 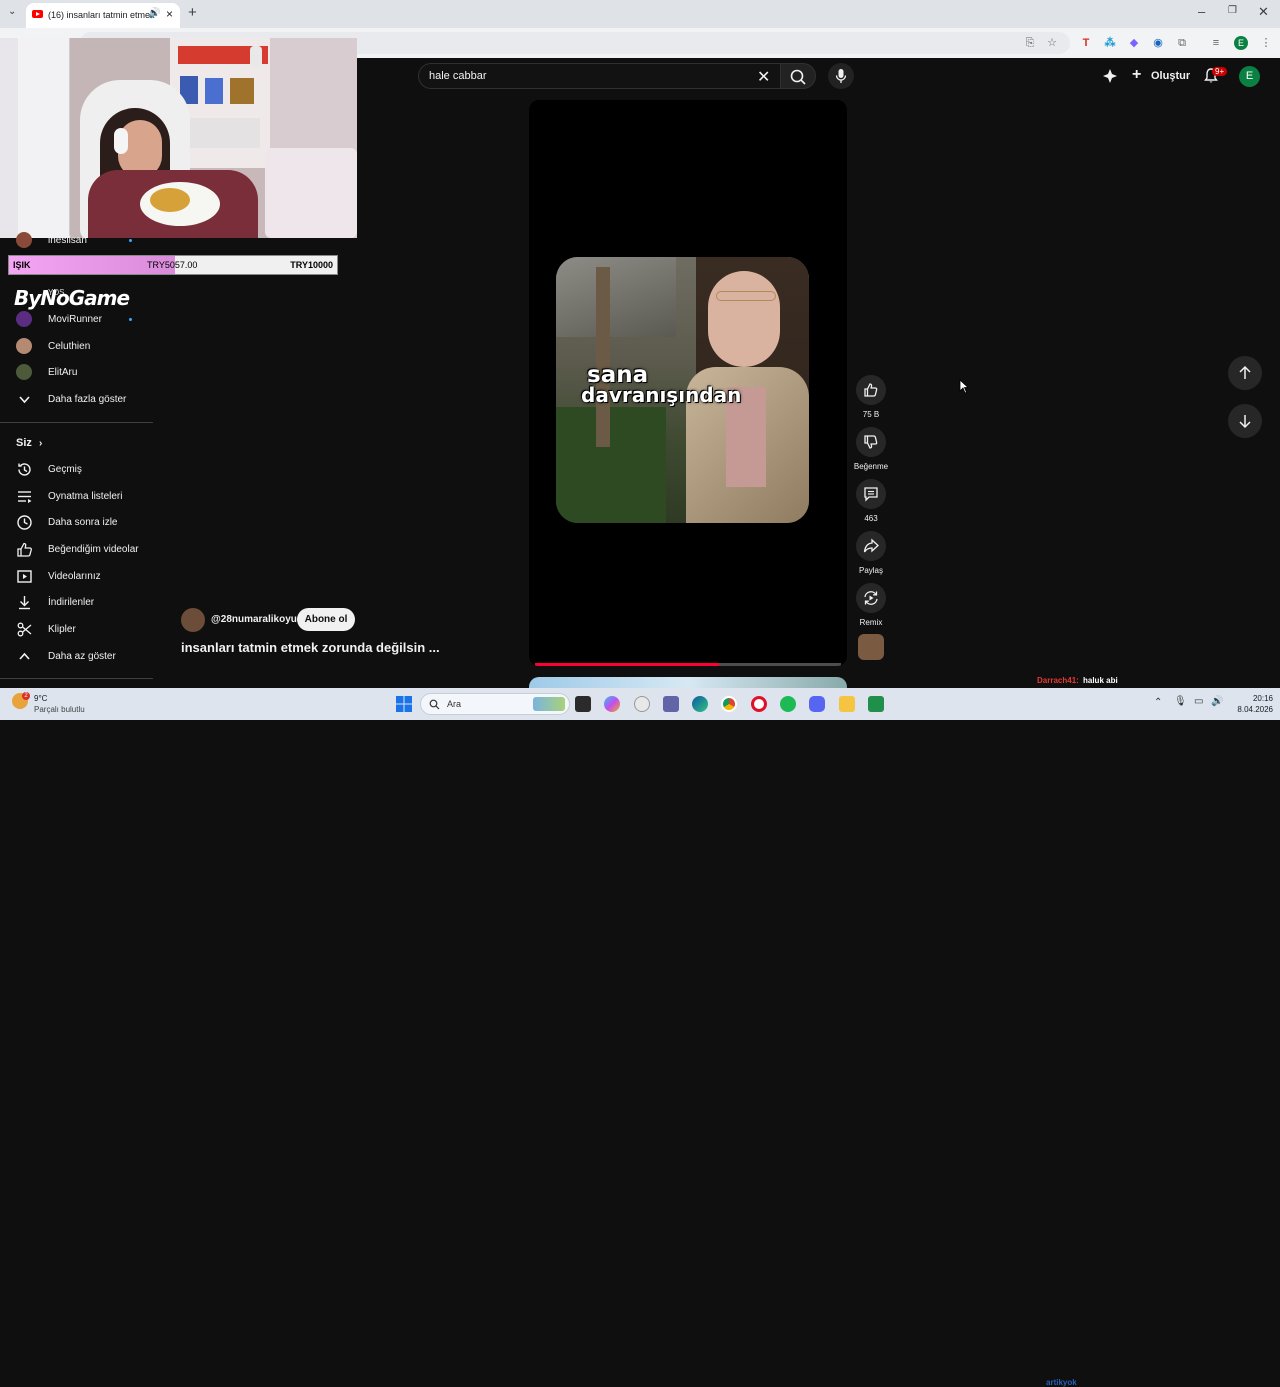 I want to click on subscription-label: MoviRunner, so click(x=75, y=319).